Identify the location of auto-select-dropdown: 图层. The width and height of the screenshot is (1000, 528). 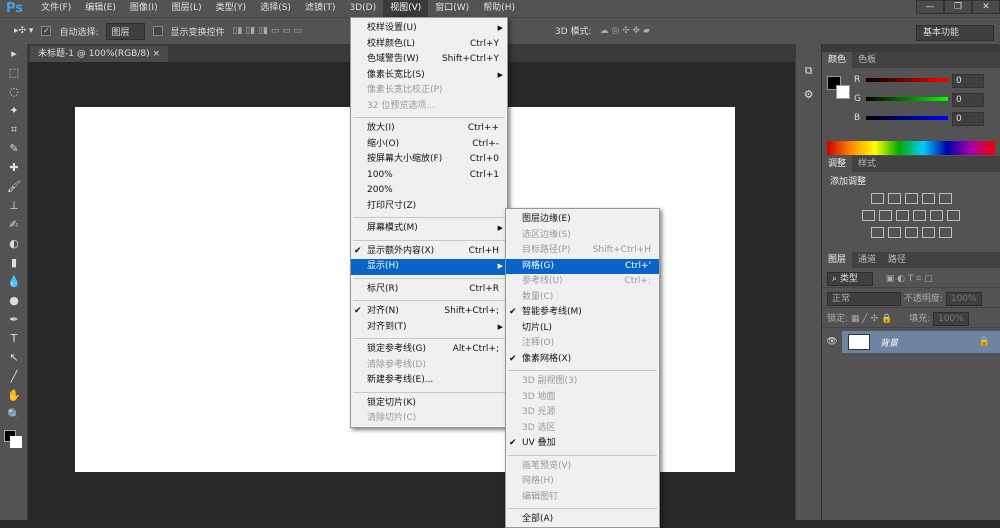
(125, 31).